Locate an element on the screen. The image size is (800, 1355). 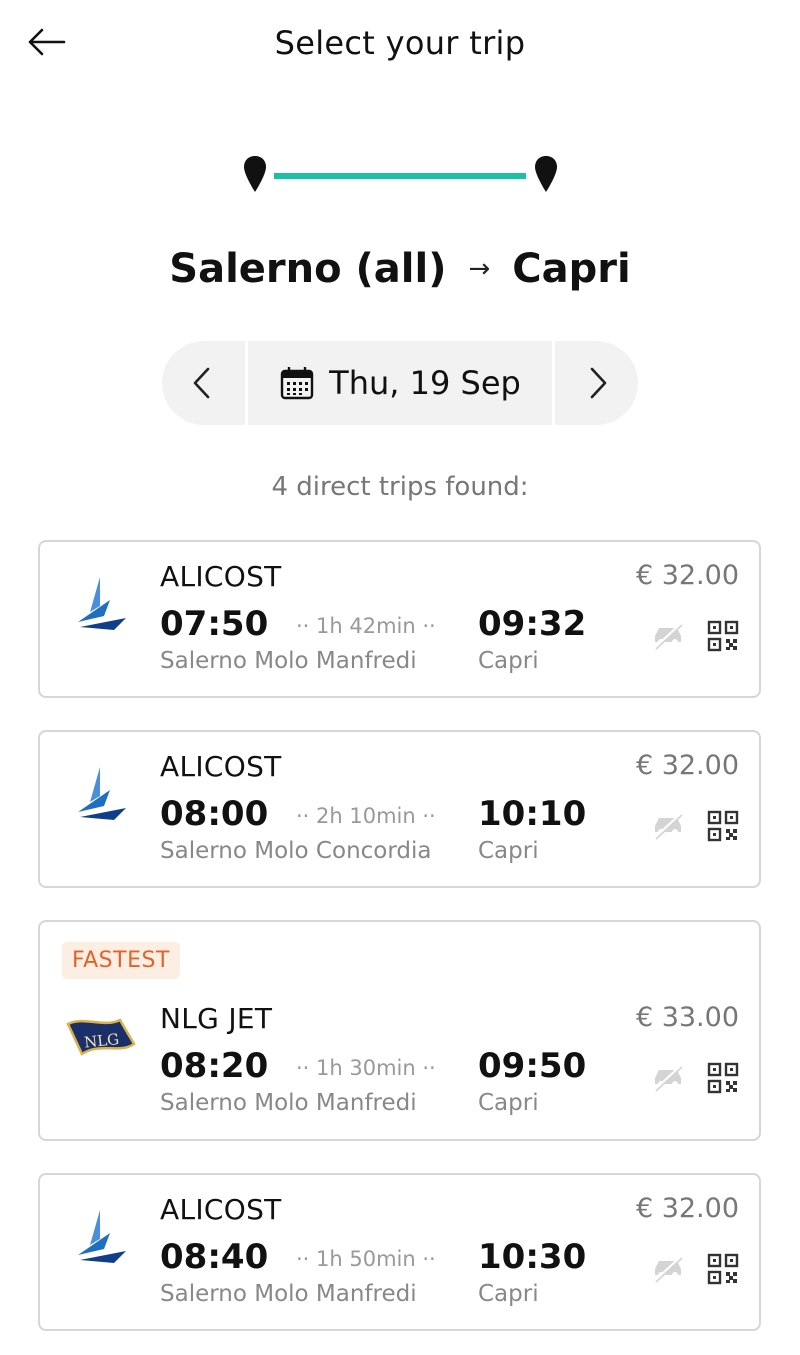
next-day-button is located at coordinates (598, 383).